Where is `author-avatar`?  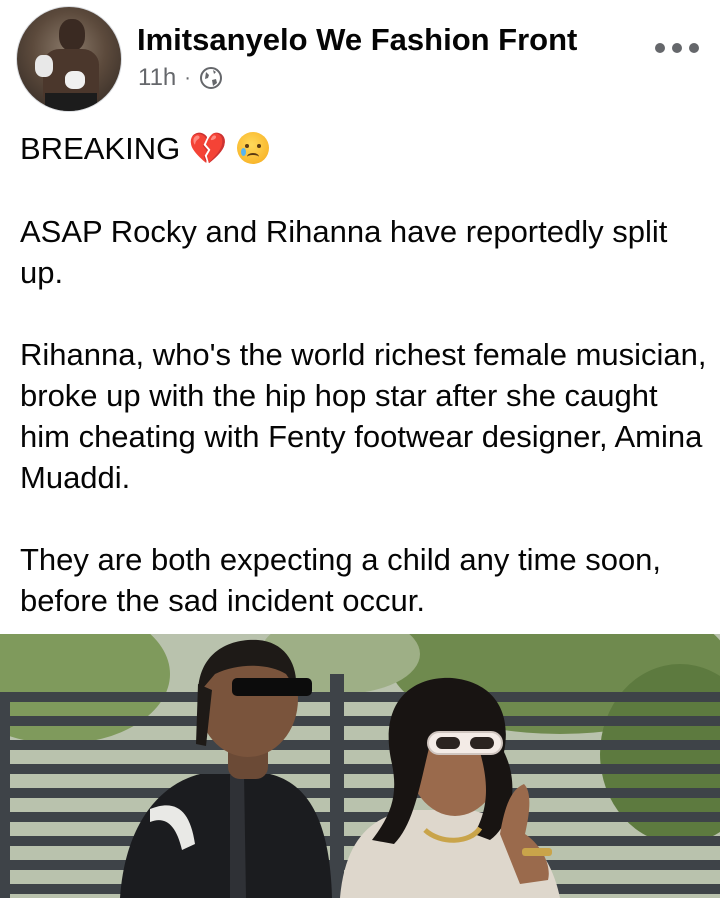
author-avatar is located at coordinates (69, 59).